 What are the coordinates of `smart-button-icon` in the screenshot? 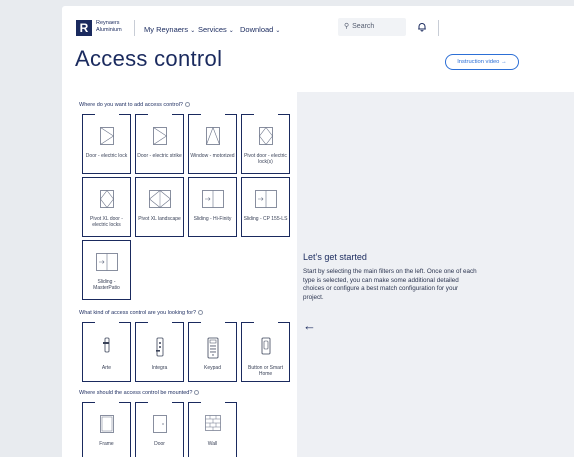 It's located at (265, 346).